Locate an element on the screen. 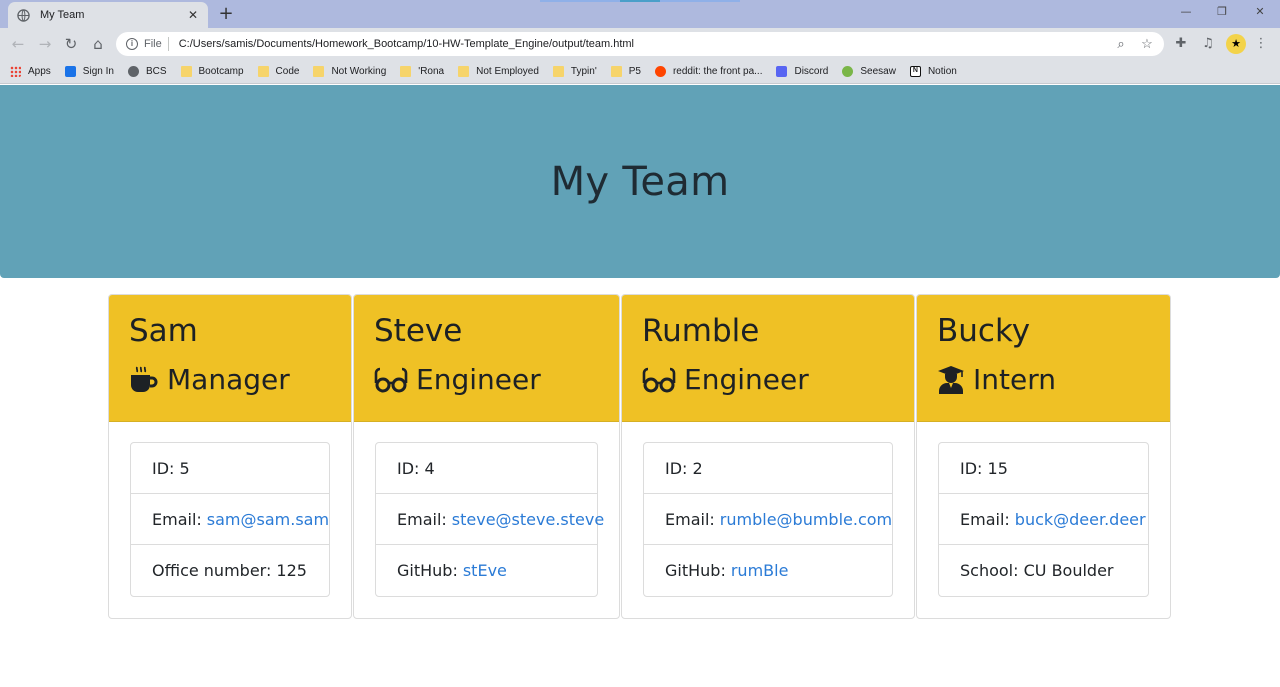 This screenshot has height=687, width=1280. employee-school: School: CU Boulder is located at coordinates (1043, 570).